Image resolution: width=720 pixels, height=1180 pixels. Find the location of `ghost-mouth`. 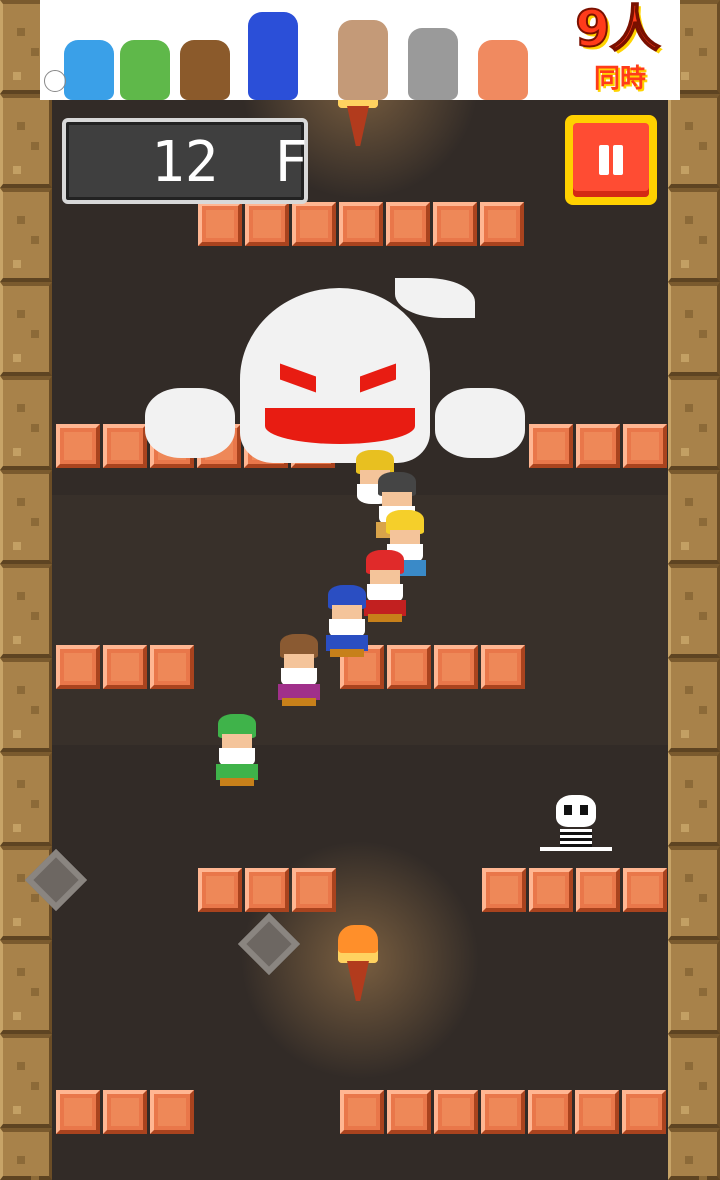

ghost-mouth is located at coordinates (340, 426).